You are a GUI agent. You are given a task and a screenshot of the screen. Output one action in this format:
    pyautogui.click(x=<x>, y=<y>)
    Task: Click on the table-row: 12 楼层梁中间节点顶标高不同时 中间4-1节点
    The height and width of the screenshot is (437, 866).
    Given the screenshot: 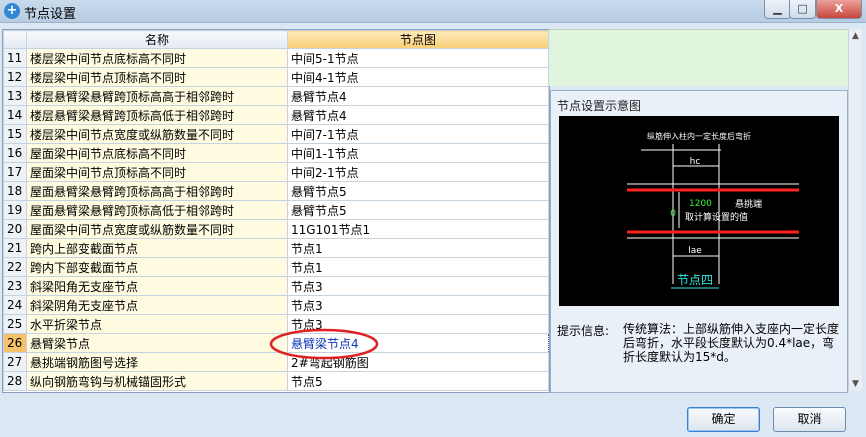 What is the action you would take?
    pyautogui.click(x=276, y=77)
    